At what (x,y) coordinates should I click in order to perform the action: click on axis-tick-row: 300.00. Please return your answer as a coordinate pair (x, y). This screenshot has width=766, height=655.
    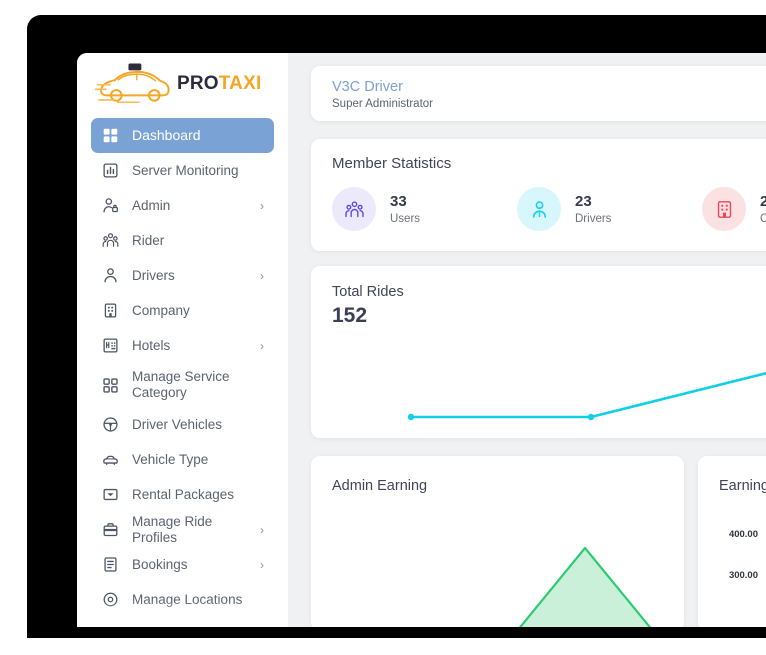
    Looking at the image, I should click on (738, 575).